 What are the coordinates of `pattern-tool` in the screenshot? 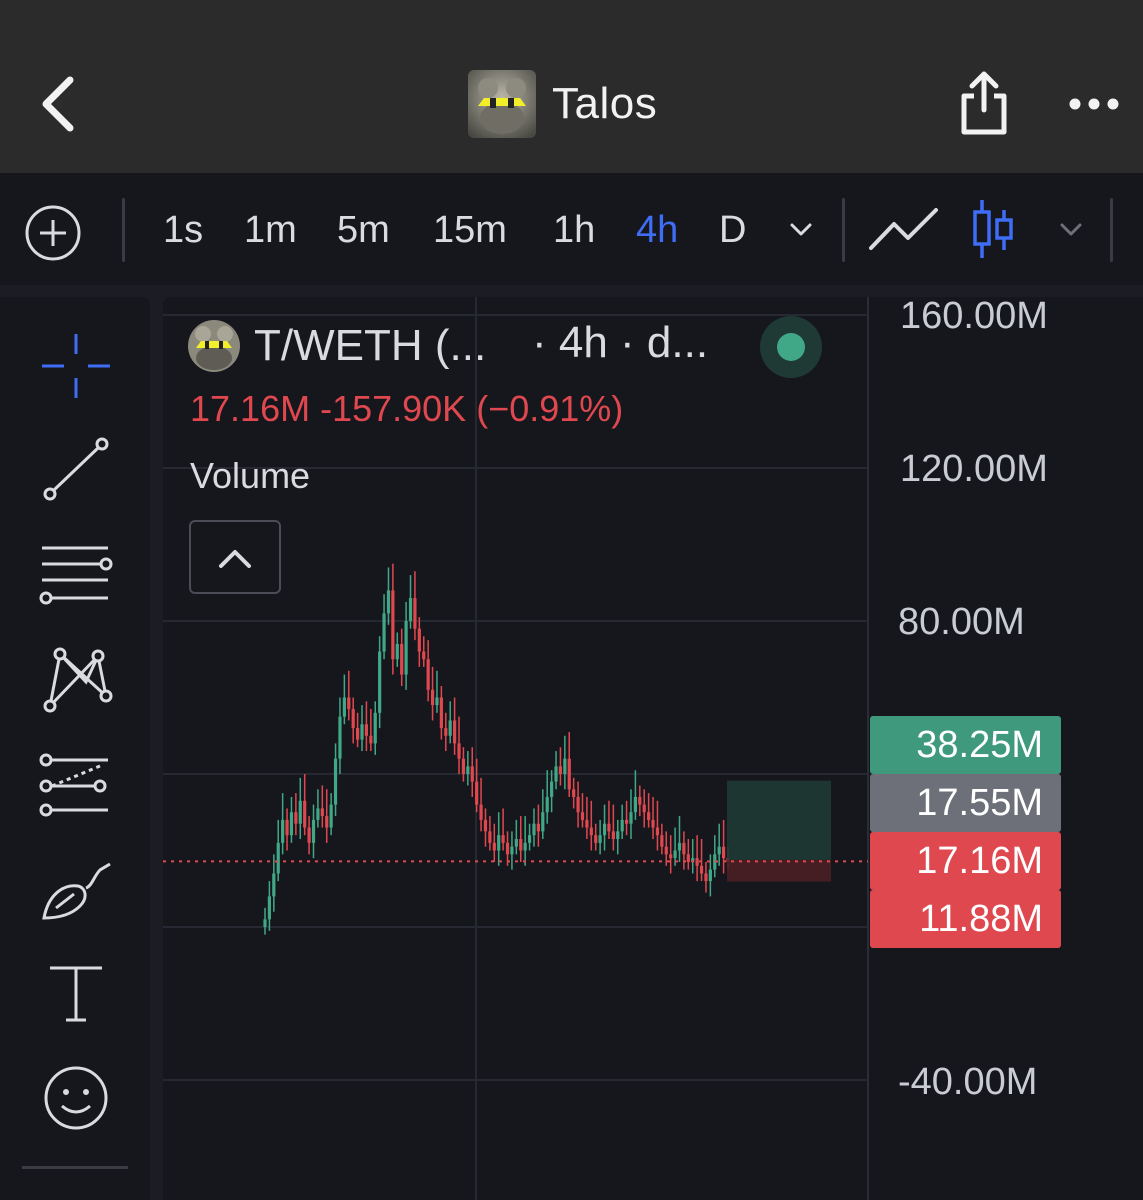 It's located at (76, 678).